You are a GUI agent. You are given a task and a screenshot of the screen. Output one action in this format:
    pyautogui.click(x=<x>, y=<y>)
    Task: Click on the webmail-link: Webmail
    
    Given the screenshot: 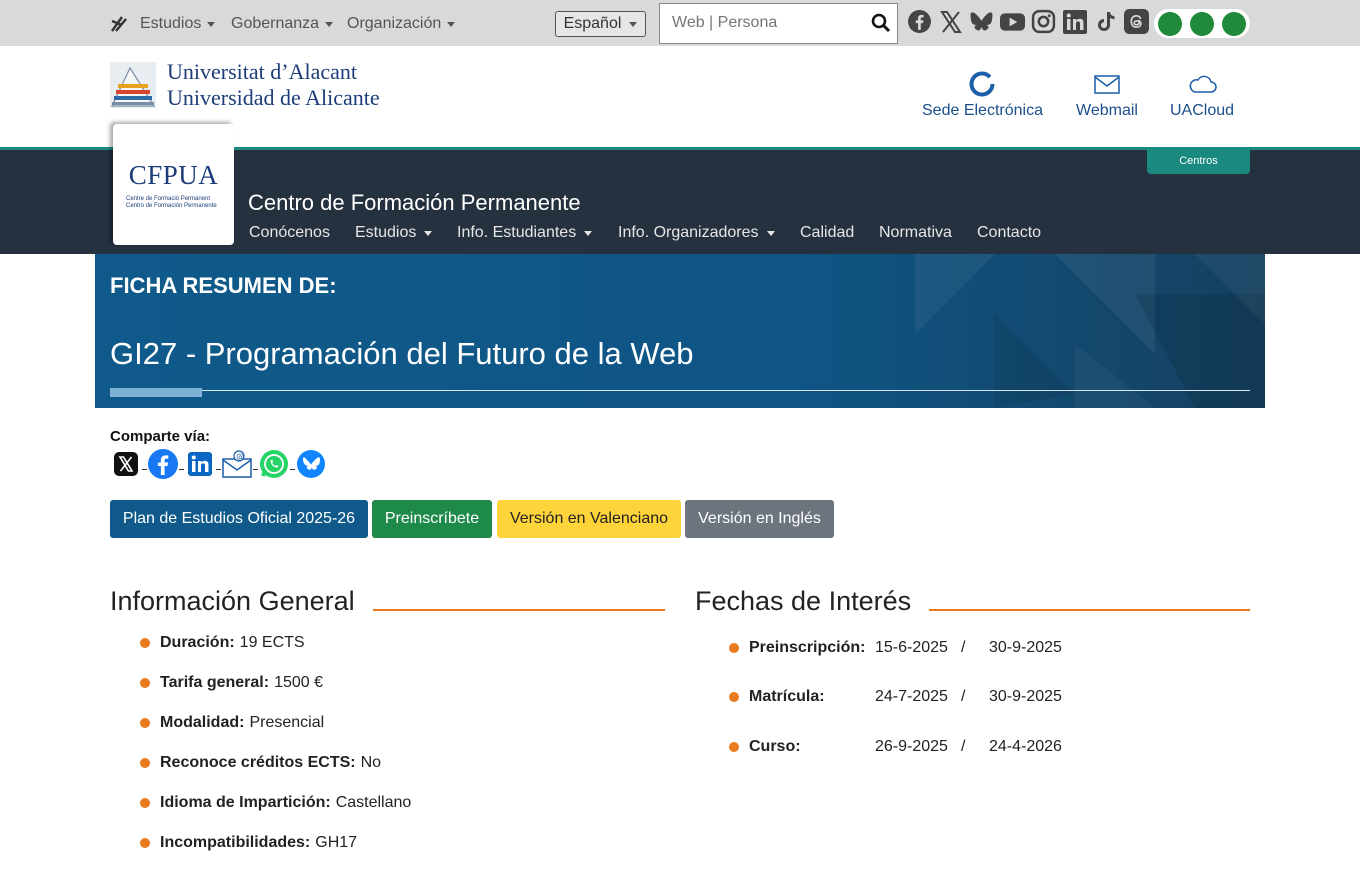 What is the action you would take?
    pyautogui.click(x=1107, y=95)
    